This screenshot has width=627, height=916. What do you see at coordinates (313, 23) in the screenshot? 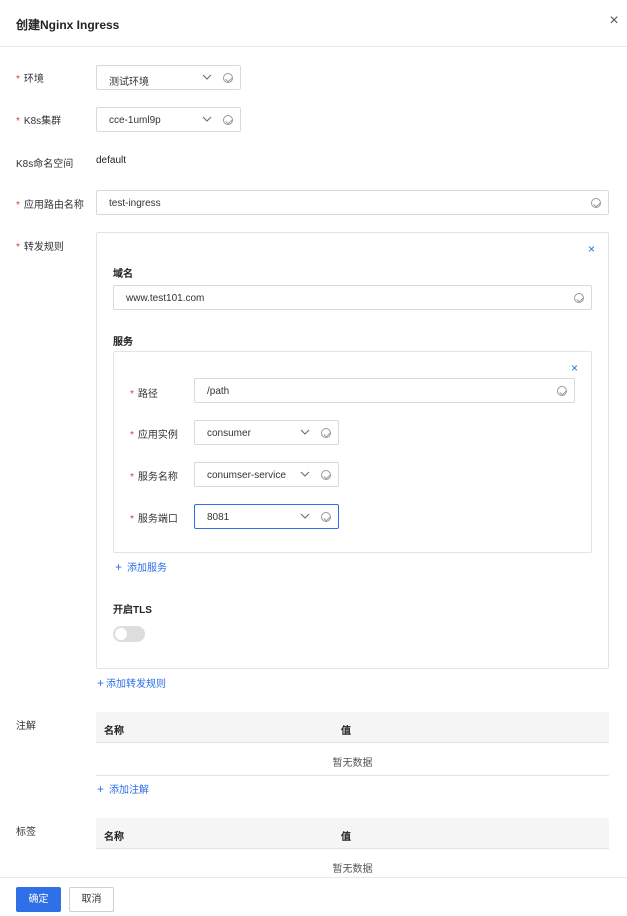
I see `dialog-header: 创建Nginx Ingress ×` at bounding box center [313, 23].